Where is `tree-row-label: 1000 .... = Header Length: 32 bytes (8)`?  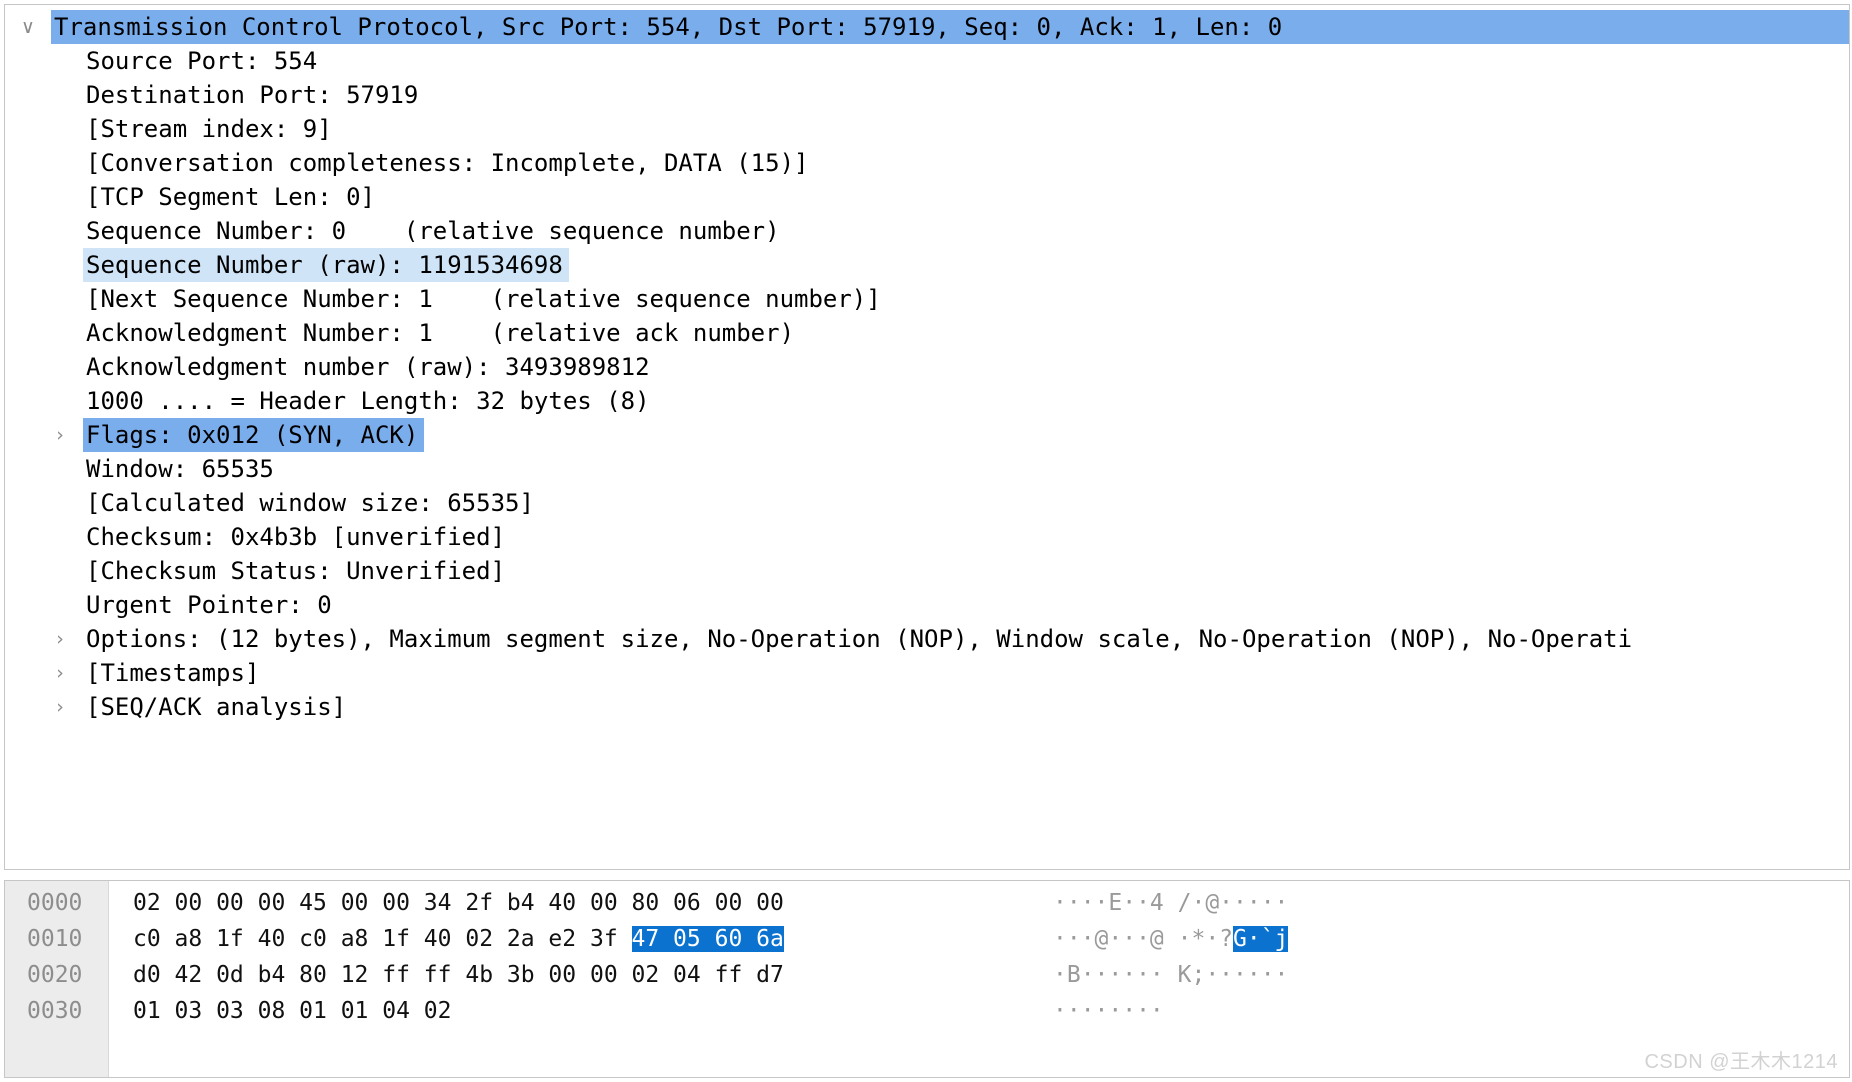 tree-row-label: 1000 .... = Header Length: 32 bytes (8) is located at coordinates (368, 401).